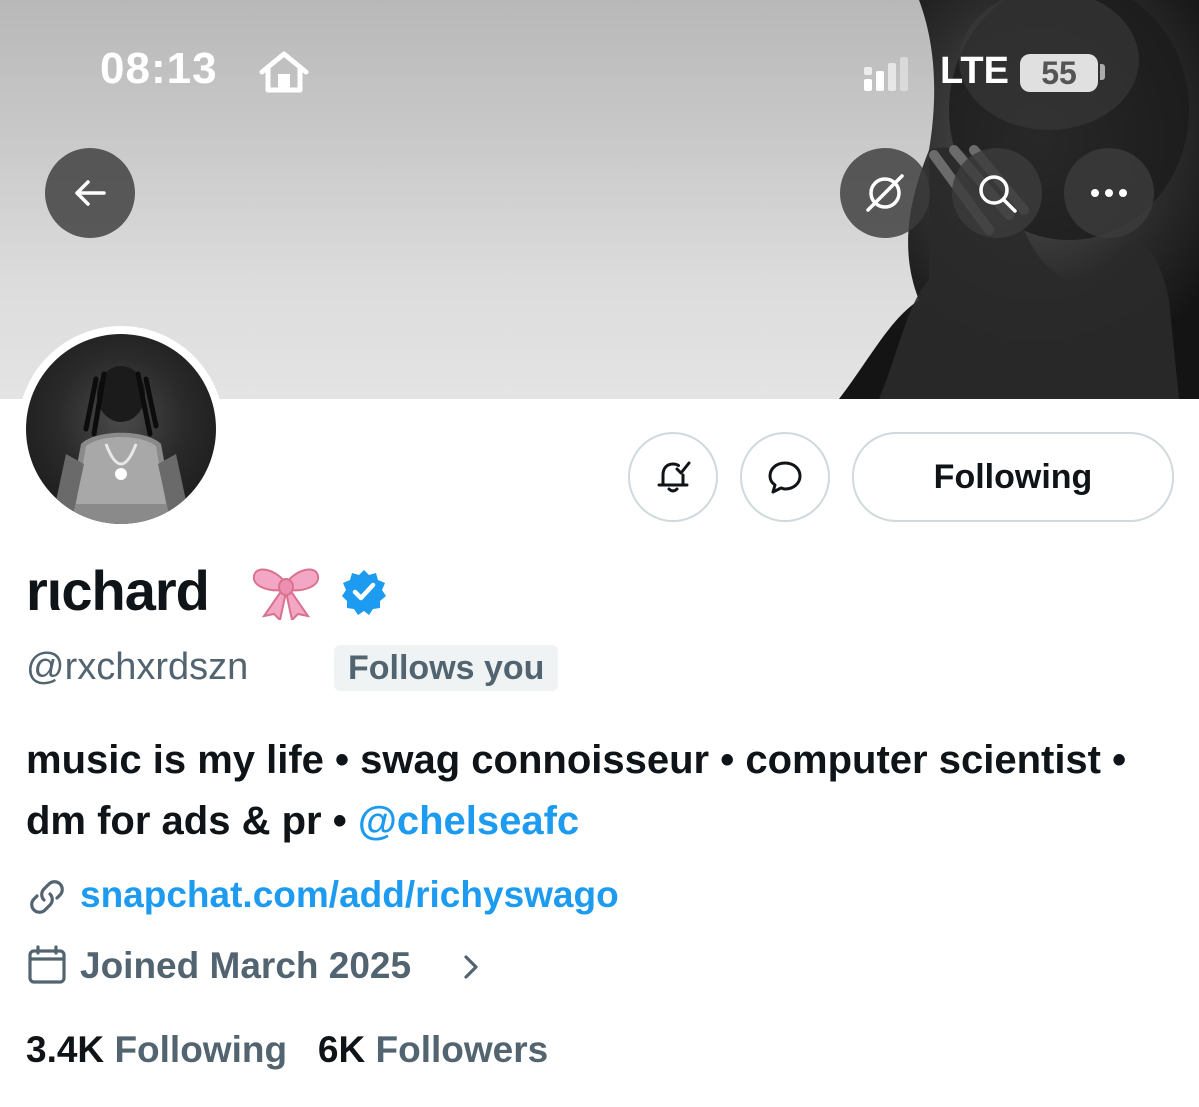 The image size is (1199, 1107). What do you see at coordinates (471, 967) in the screenshot?
I see `chevron-right-icon` at bounding box center [471, 967].